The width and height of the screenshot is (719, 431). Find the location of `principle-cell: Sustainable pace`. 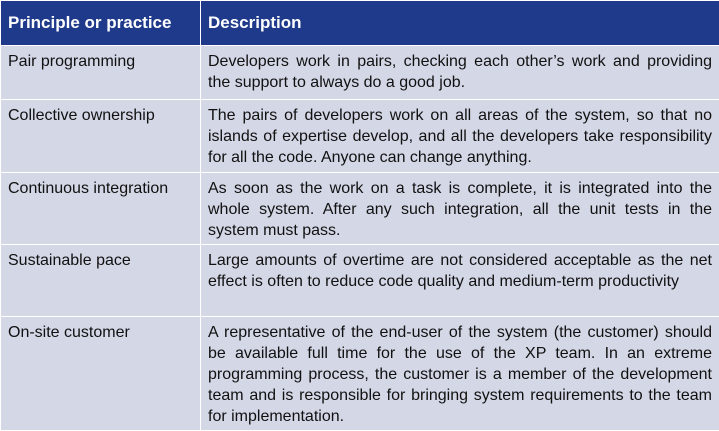

principle-cell: Sustainable pace is located at coordinates (101, 281).